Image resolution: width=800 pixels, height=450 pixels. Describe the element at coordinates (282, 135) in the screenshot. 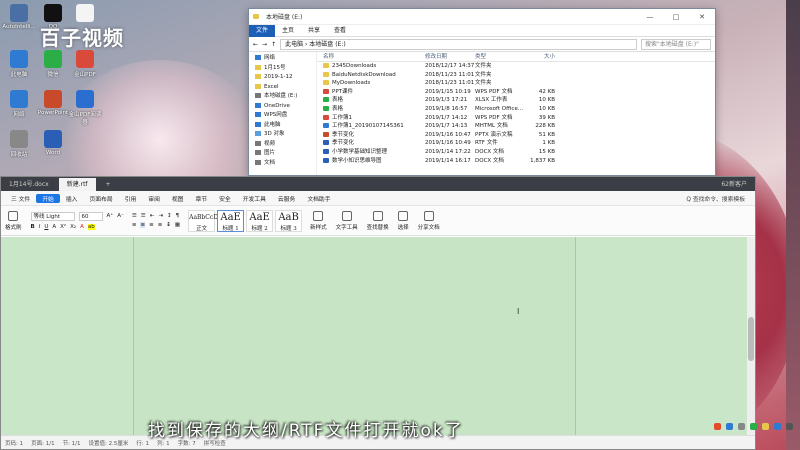

I see `nav-item: 3D 对象` at that location.